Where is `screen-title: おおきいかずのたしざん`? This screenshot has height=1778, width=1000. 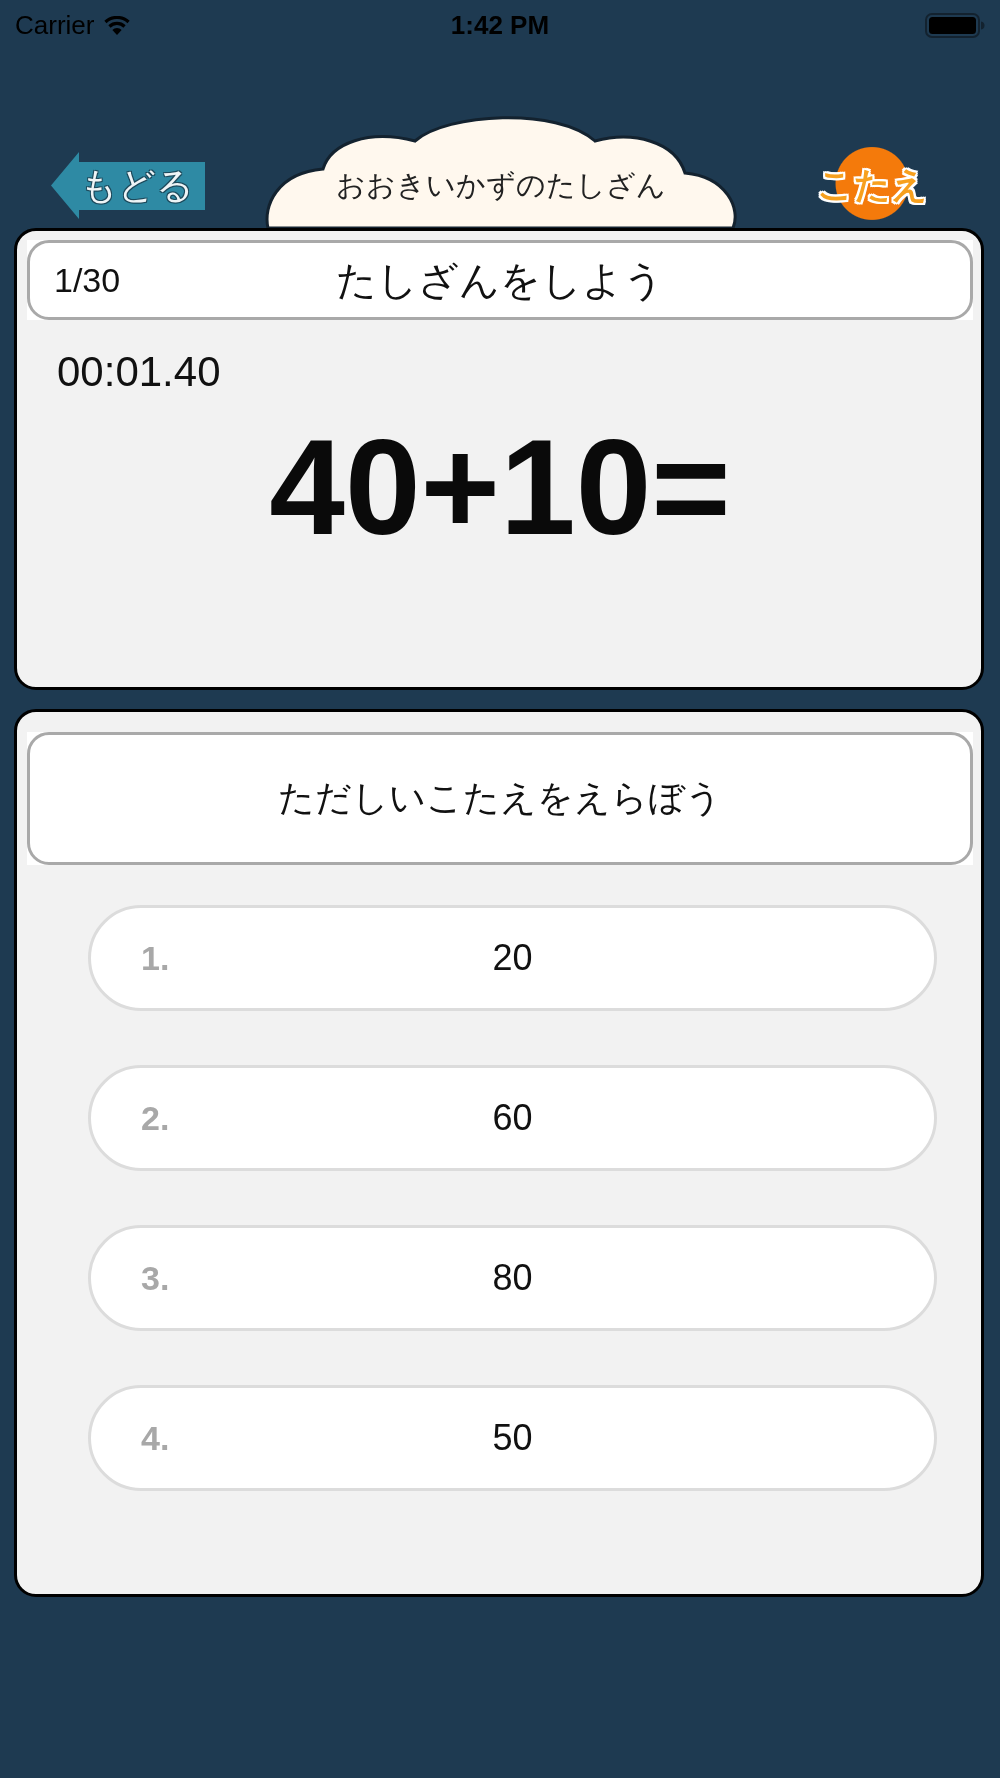
screen-title: おおきいかずのたしざん is located at coordinates (501, 185).